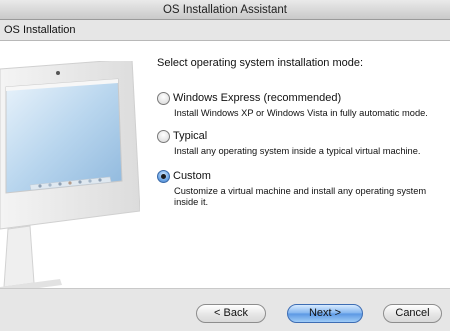 Image resolution: width=450 pixels, height=331 pixels. What do you see at coordinates (163, 136) in the screenshot?
I see `typical-radio` at bounding box center [163, 136].